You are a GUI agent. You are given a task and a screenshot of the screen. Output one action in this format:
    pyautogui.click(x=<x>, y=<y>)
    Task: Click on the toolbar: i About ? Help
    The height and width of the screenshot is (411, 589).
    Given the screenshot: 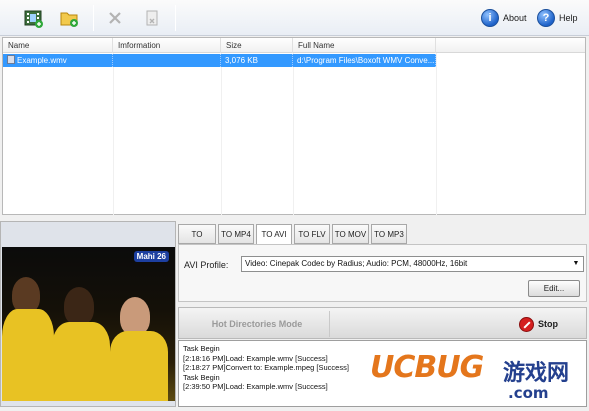 What is the action you would take?
    pyautogui.click(x=294, y=18)
    